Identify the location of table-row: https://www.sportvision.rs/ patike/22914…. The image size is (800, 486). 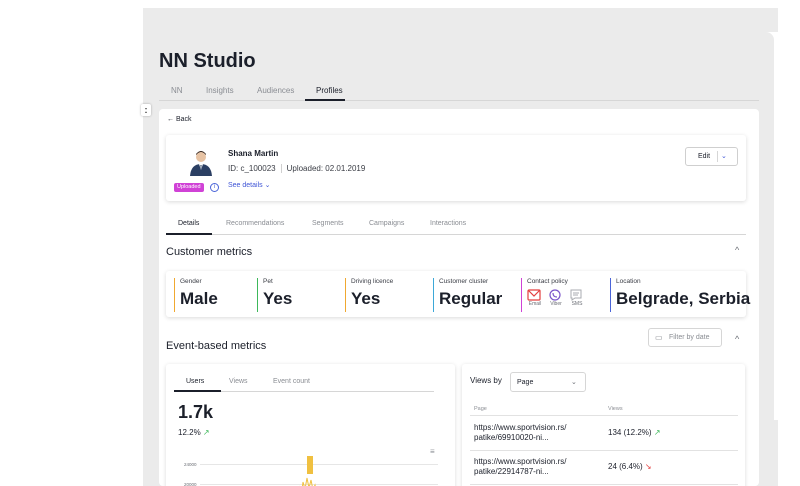
(604, 469).